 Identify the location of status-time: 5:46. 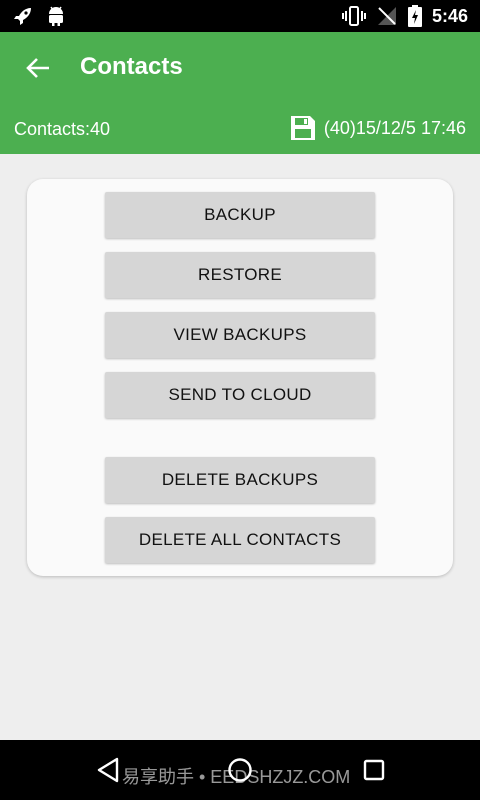
(449, 16).